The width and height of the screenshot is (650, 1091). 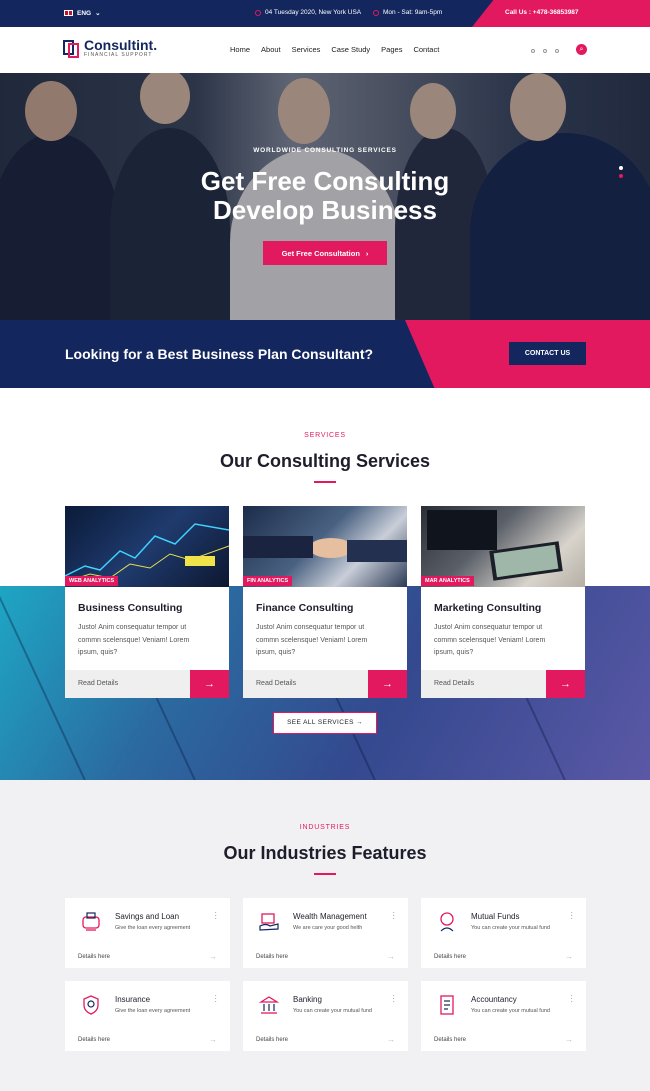 I want to click on service-title: Marketing Consulting, so click(x=488, y=608).